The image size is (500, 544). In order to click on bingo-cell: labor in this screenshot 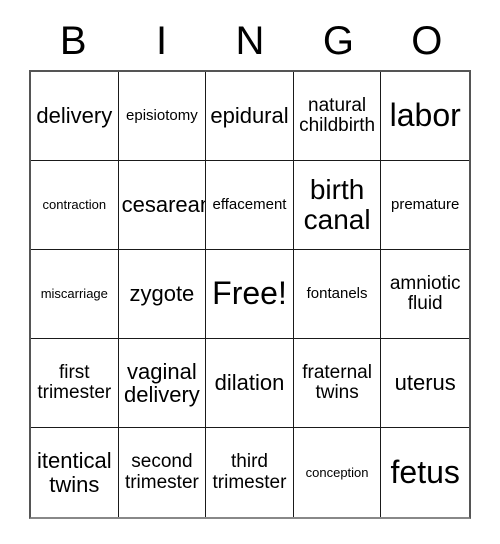, I will do `click(425, 116)`.